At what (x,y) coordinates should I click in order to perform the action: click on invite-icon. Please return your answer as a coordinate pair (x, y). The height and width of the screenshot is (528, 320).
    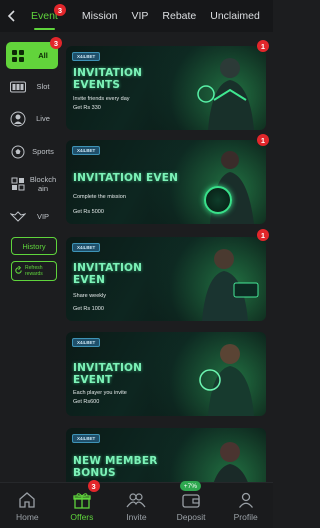
    Looking at the image, I should click on (136, 500).